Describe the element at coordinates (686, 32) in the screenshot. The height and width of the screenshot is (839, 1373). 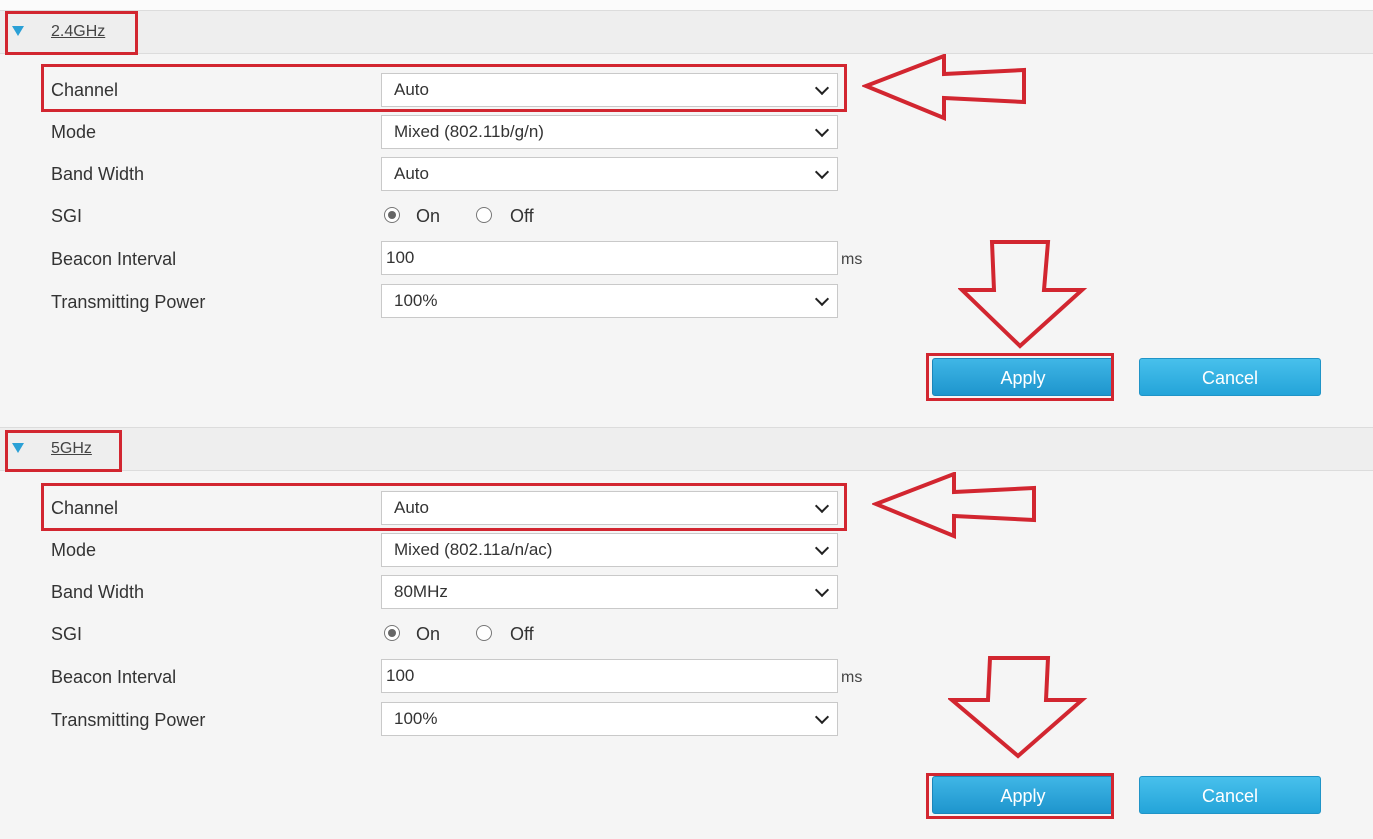
I see `section-header-2-4ghz: 2.4GHz` at that location.